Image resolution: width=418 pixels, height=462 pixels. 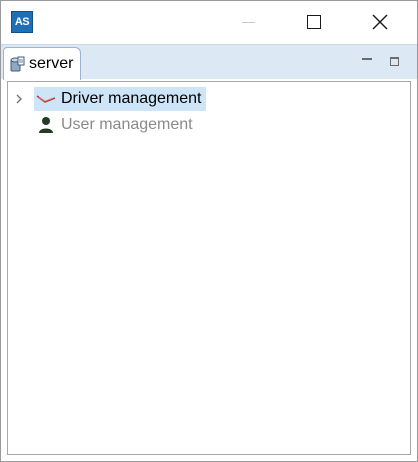 I want to click on chevron-right-icon, so click(x=19, y=99).